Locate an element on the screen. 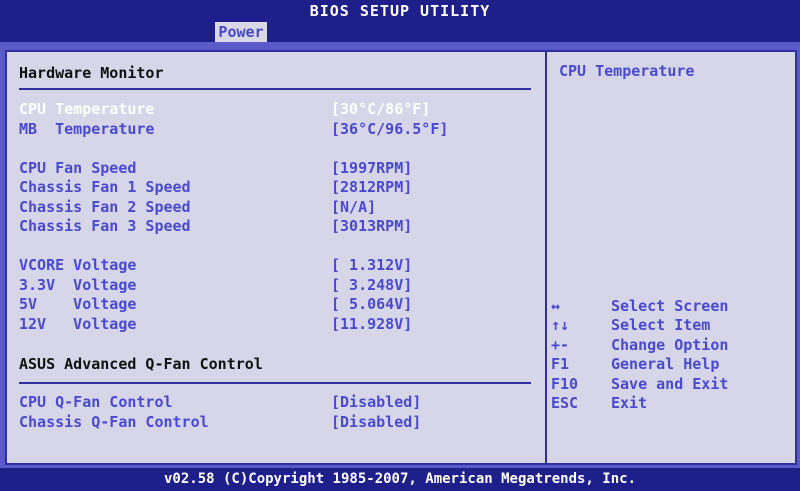  setting-label: 5V Voltage is located at coordinates (78, 304).